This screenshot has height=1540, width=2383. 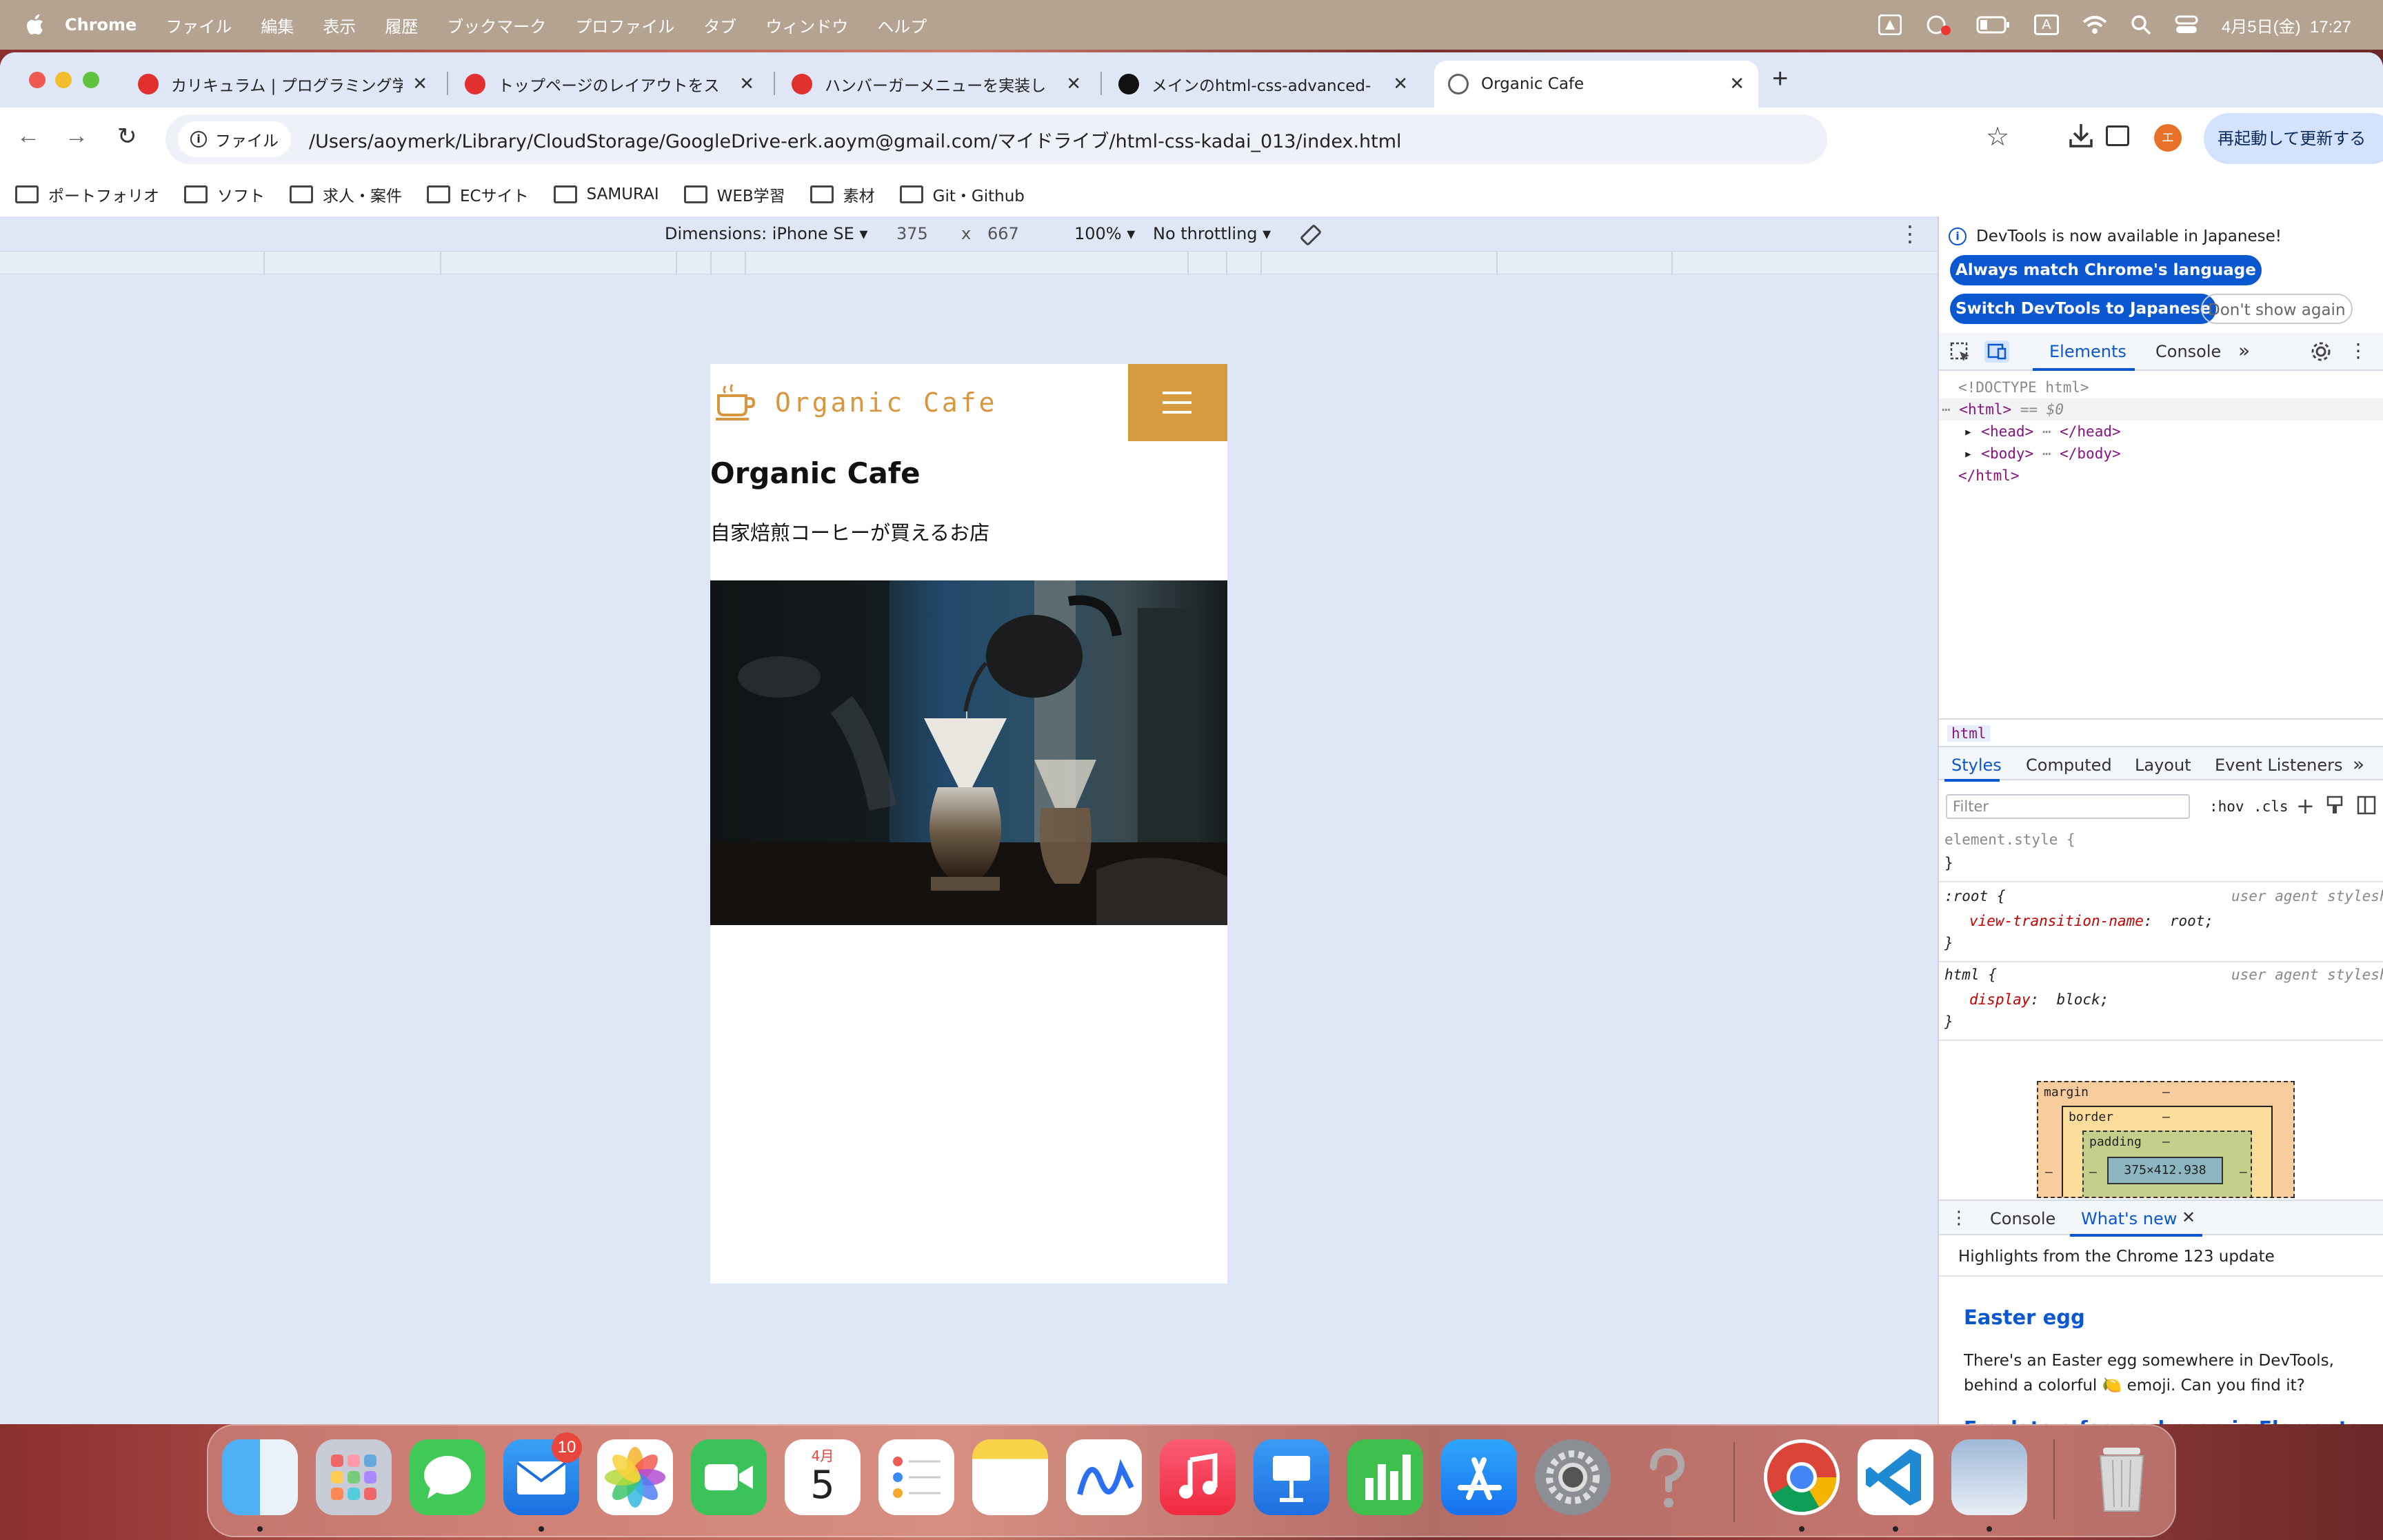 What do you see at coordinates (2003, 410) in the screenshot?
I see `dom-html-node: ⋯ <html> == $0` at bounding box center [2003, 410].